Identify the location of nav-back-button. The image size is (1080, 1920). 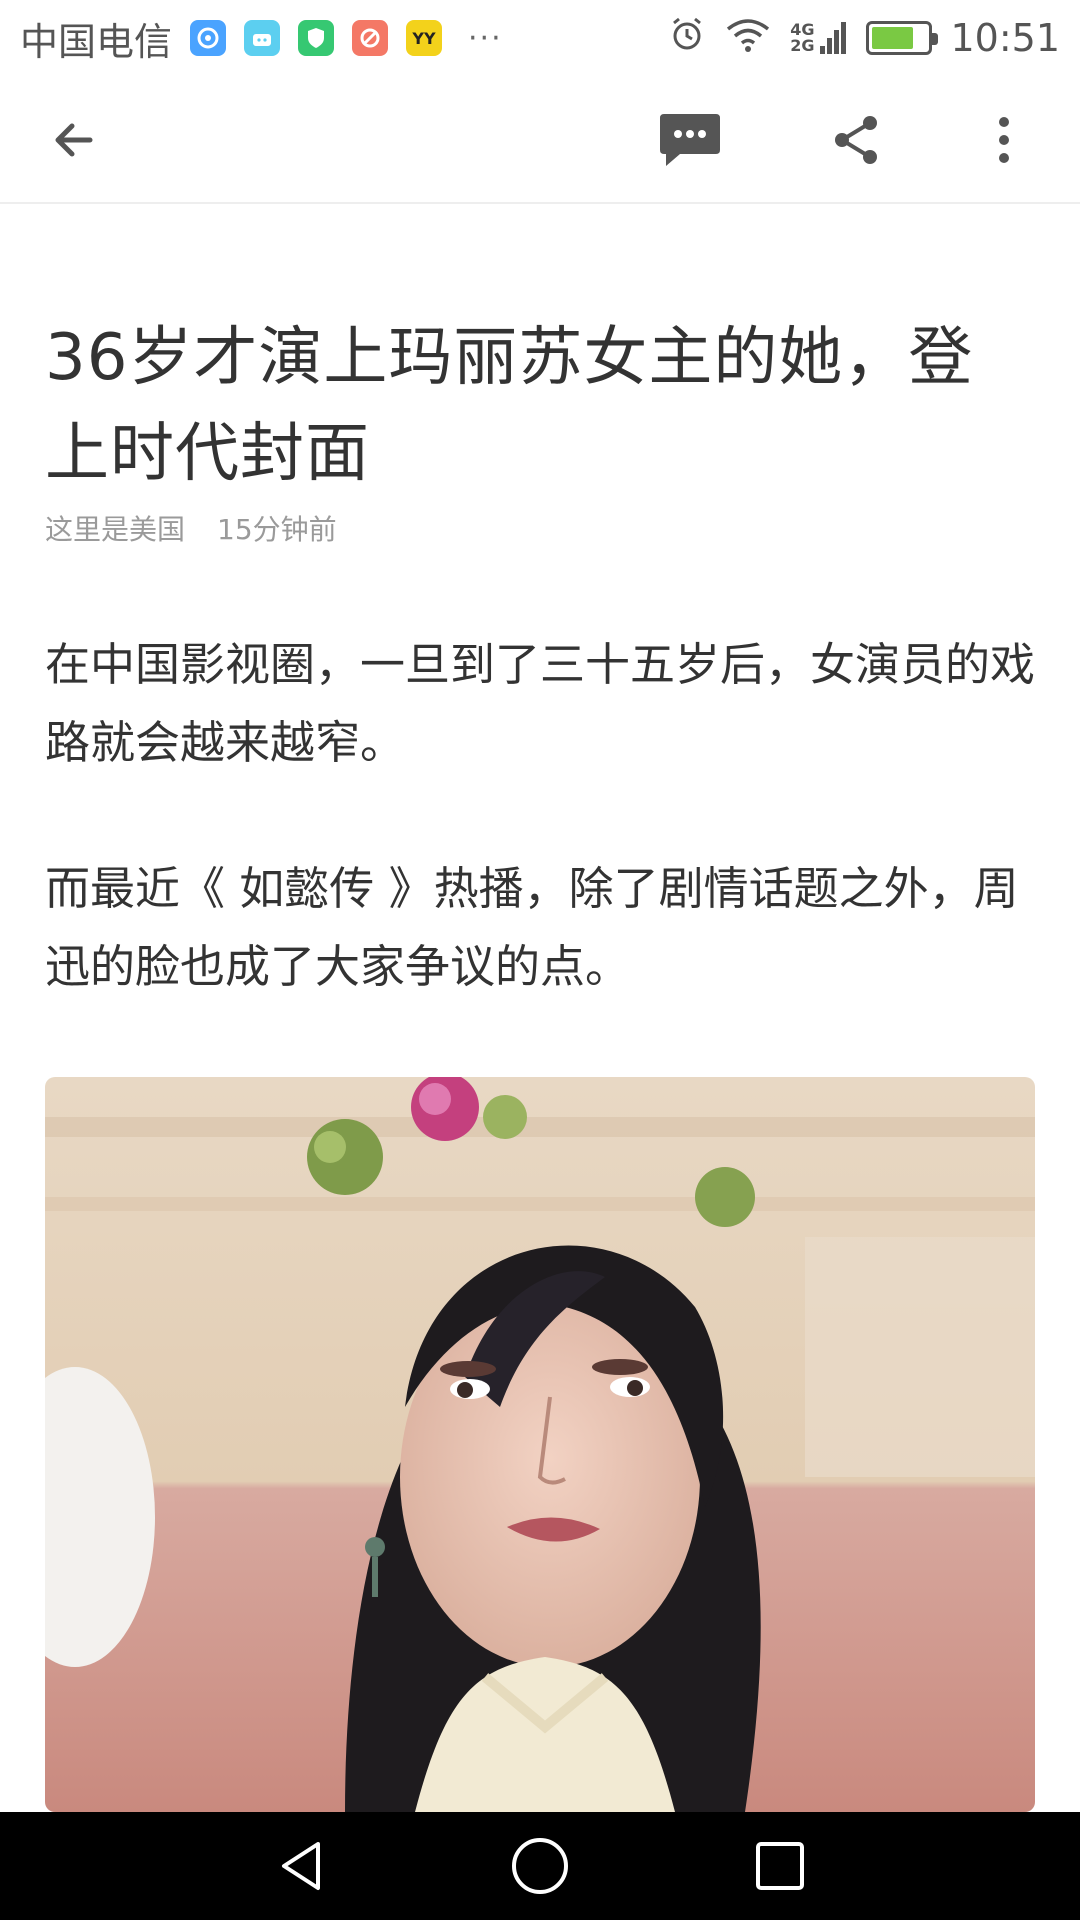
(302, 1866).